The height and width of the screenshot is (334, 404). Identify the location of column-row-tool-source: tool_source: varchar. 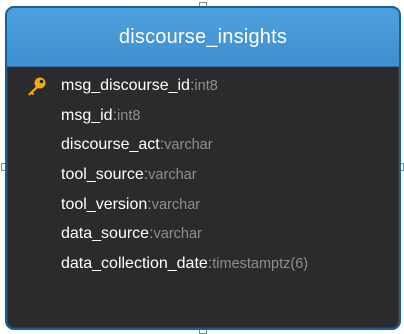
(203, 175).